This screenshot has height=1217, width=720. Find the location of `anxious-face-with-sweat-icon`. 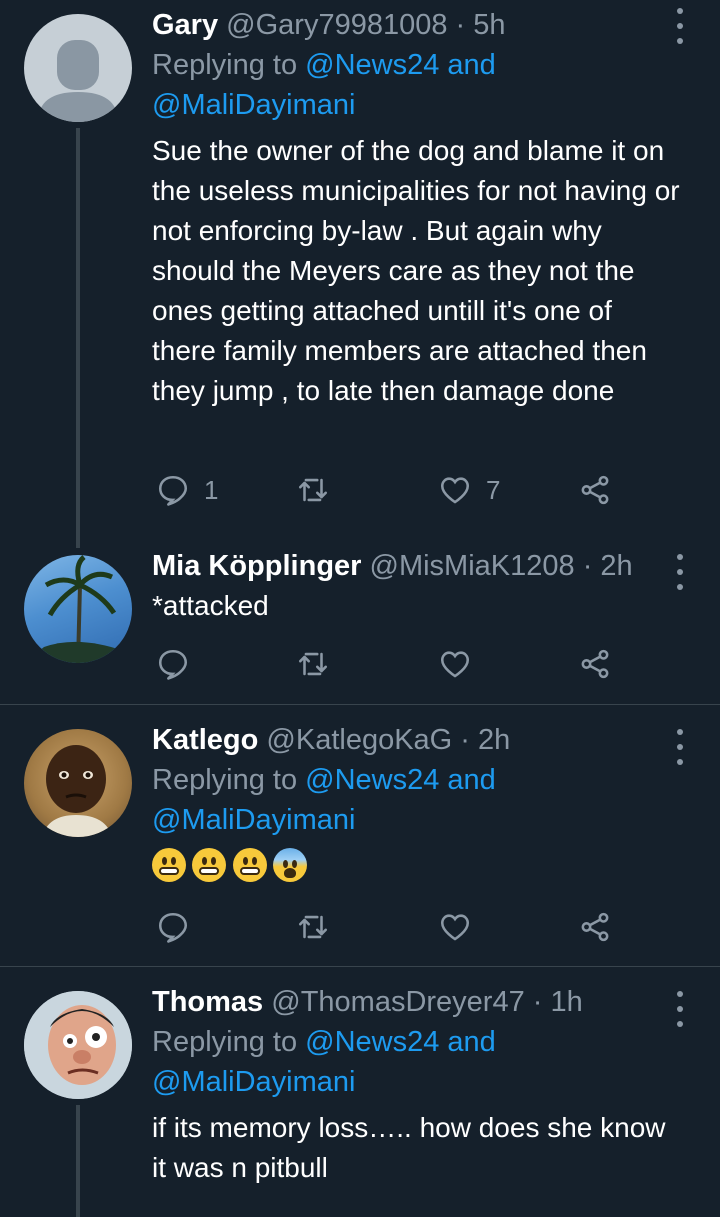

anxious-face-with-sweat-icon is located at coordinates (290, 865).